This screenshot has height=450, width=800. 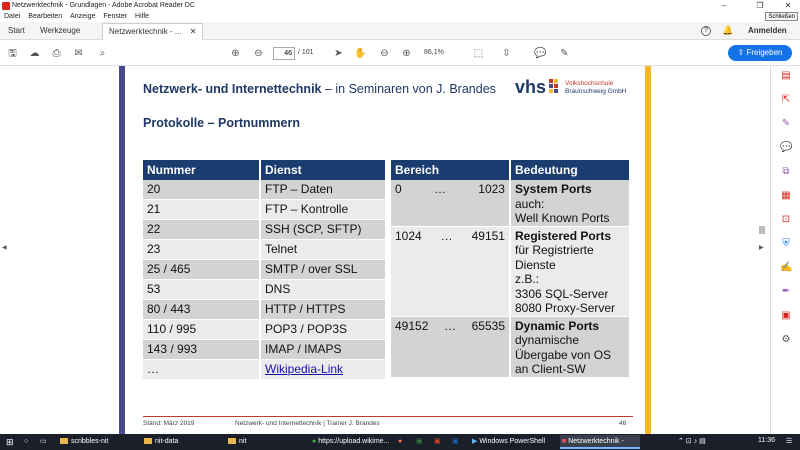 I want to click on tools-settings-icon: ⚙, so click(x=786, y=340).